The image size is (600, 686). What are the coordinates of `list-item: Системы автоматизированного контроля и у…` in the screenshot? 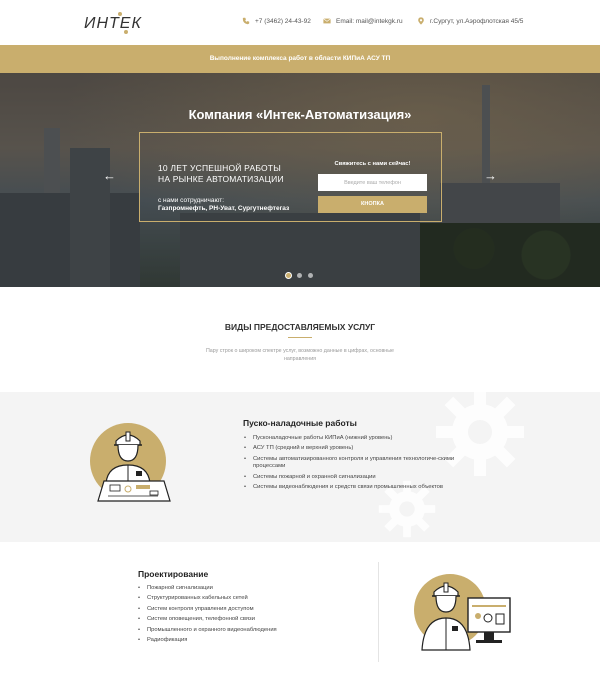 It's located at (354, 463).